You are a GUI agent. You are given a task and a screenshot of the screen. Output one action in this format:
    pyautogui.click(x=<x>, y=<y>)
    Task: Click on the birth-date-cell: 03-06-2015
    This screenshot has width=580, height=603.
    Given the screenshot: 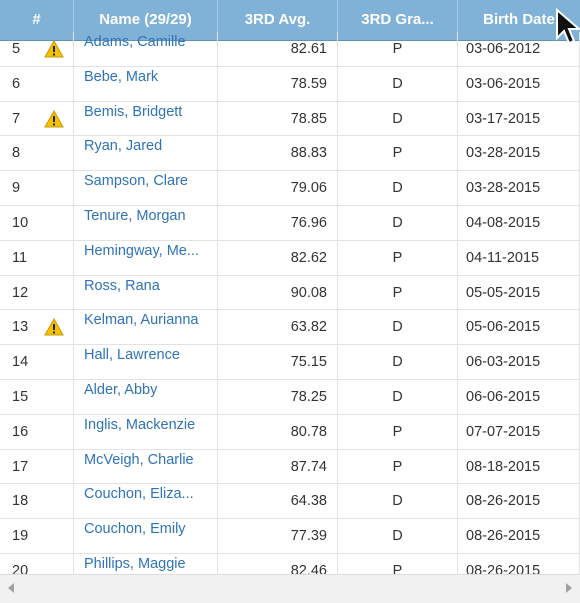 What is the action you would take?
    pyautogui.click(x=519, y=83)
    